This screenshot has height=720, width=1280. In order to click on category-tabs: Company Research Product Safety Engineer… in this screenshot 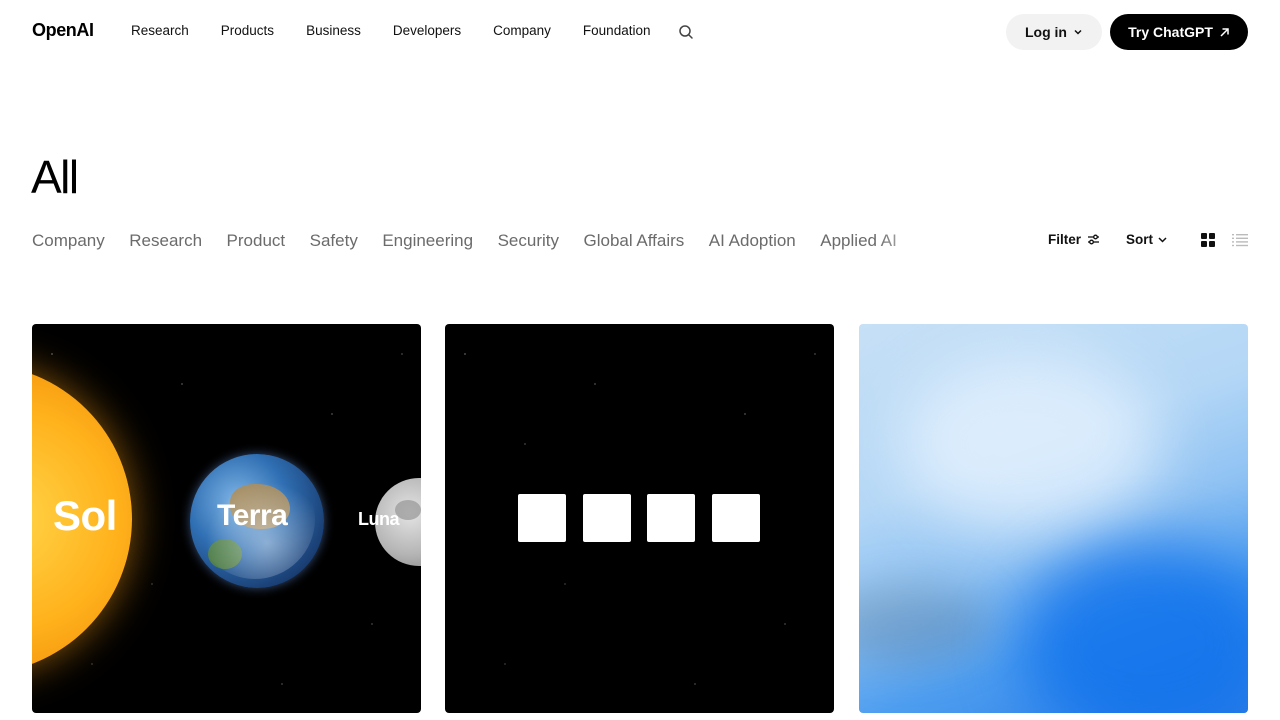, I will do `click(484, 243)`.